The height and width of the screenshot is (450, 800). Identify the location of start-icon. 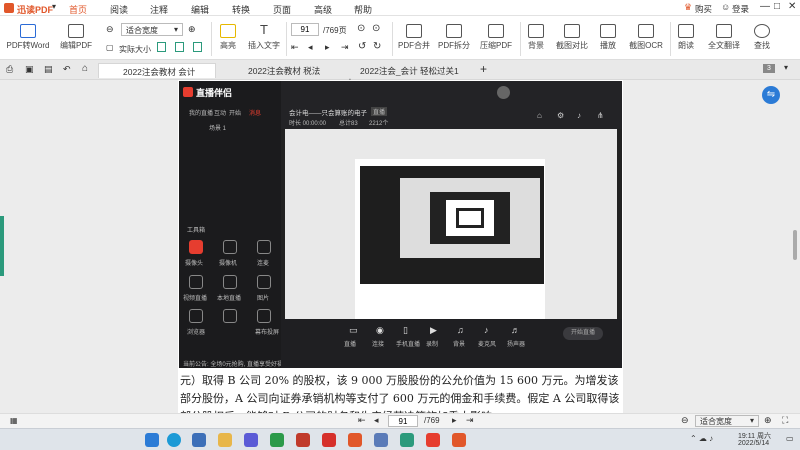
(152, 440).